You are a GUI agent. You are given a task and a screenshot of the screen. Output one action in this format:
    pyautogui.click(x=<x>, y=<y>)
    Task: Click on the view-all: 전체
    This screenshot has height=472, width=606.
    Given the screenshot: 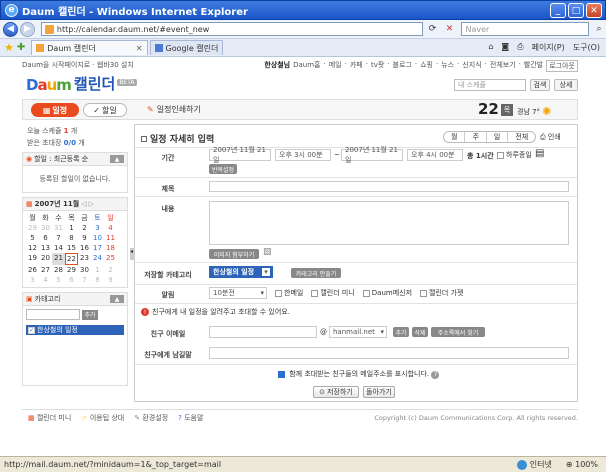 What is the action you would take?
    pyautogui.click(x=521, y=137)
    